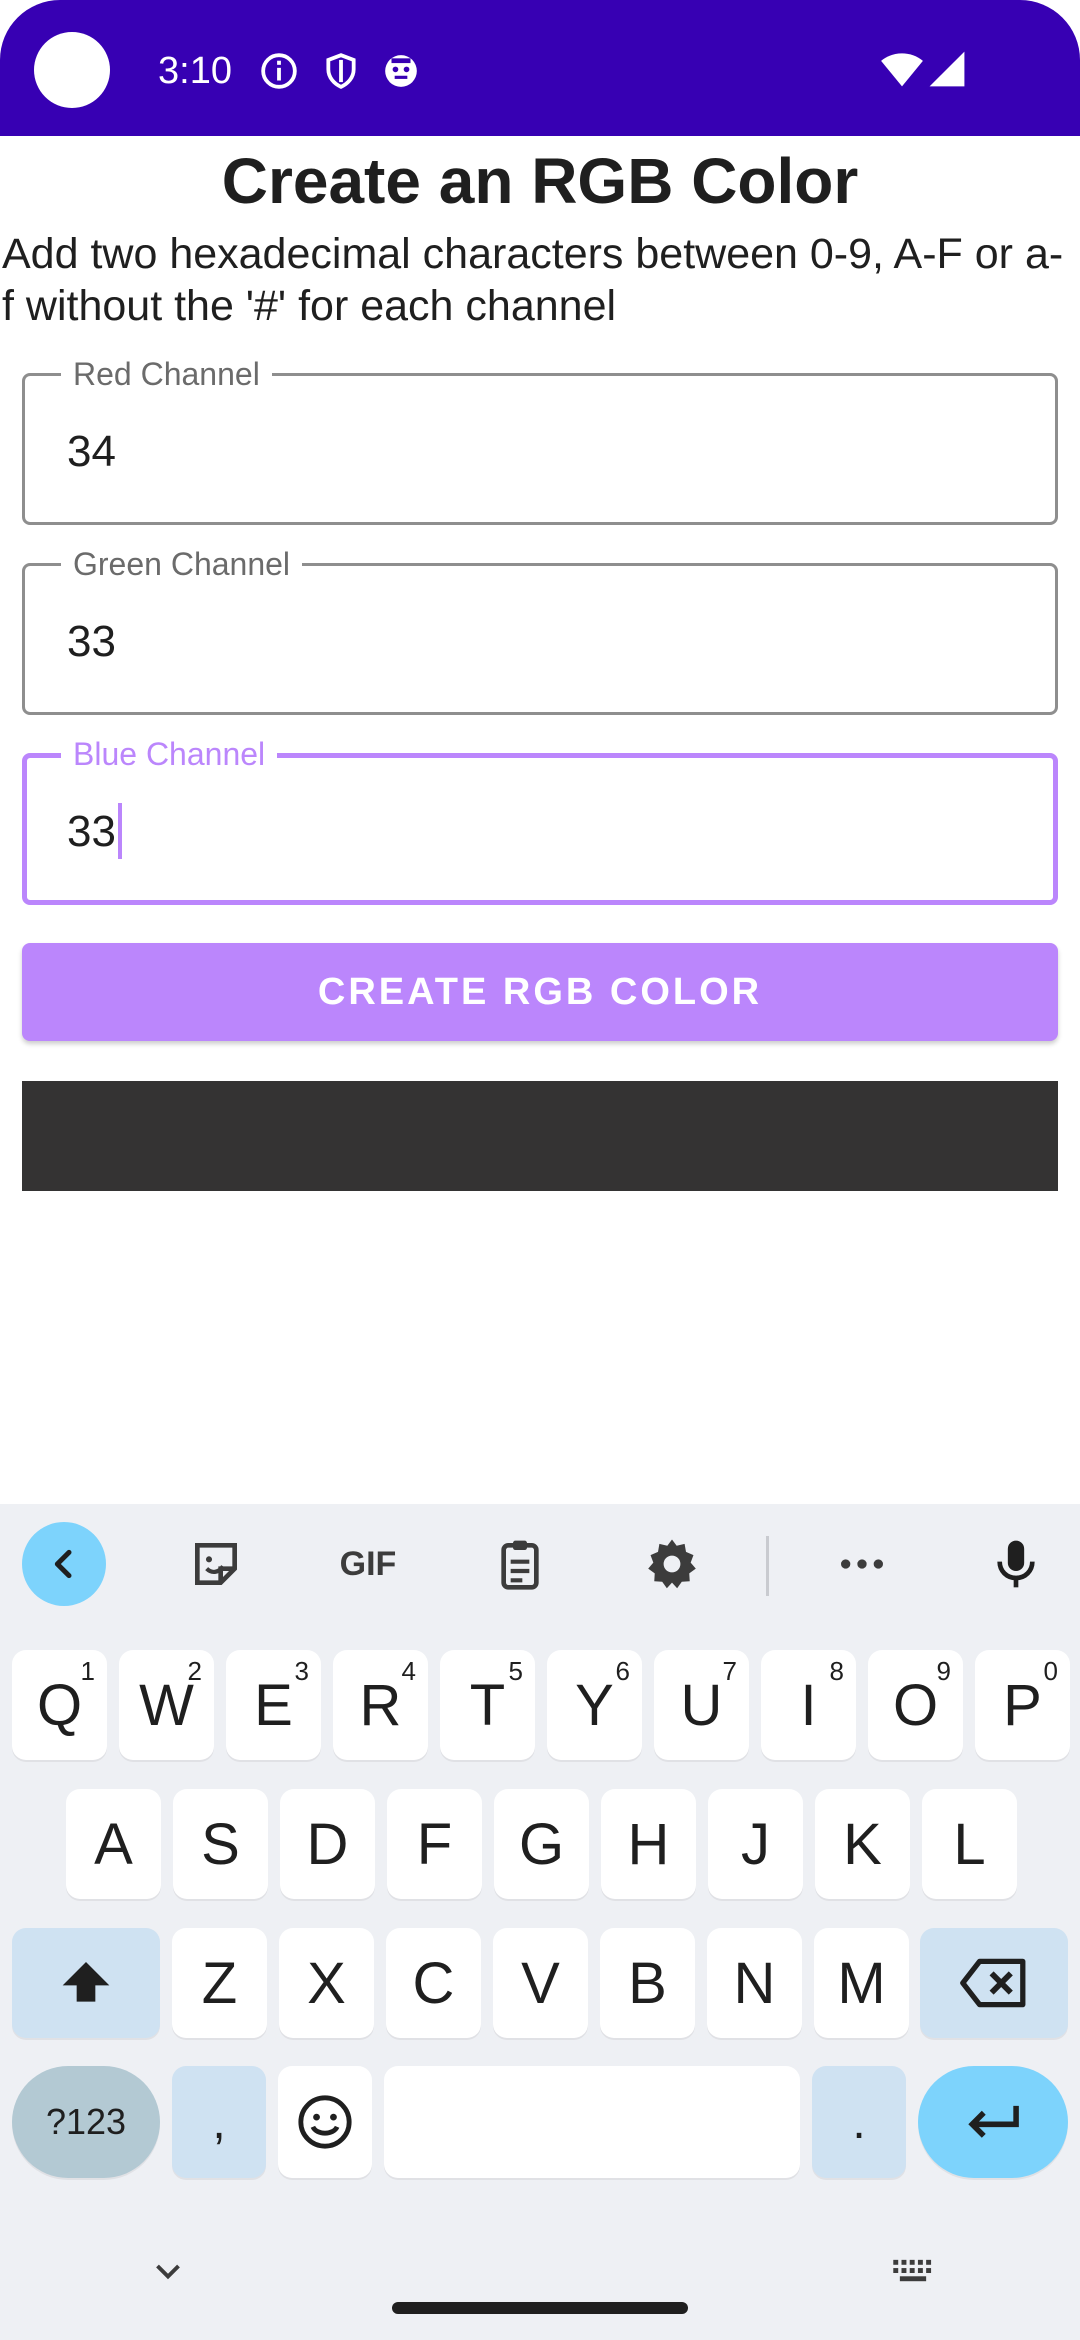 This screenshot has width=1080, height=2340. Describe the element at coordinates (913, 2273) in the screenshot. I see `keyboard-switch-icon` at that location.